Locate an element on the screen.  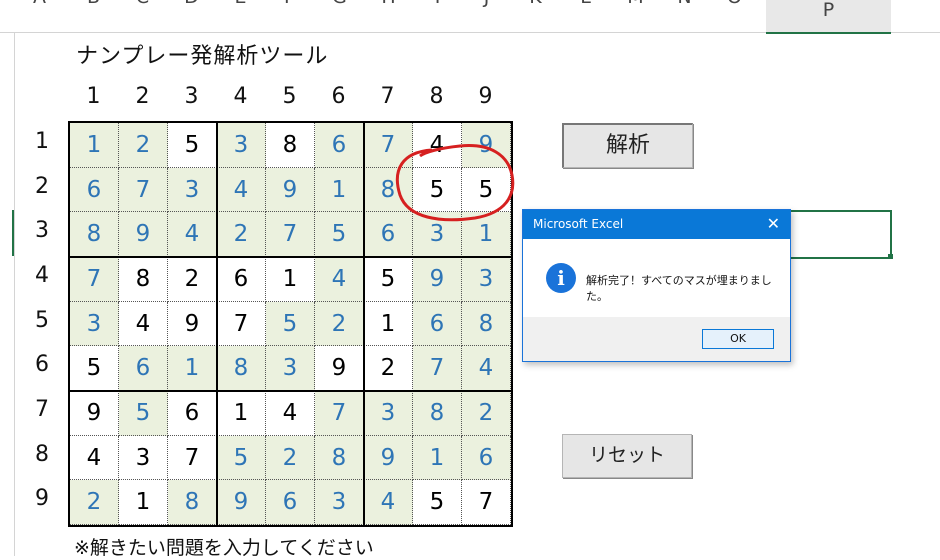
dialog-message: 解析完了！すべてのマスが埋まりました。 is located at coordinates (679, 288).